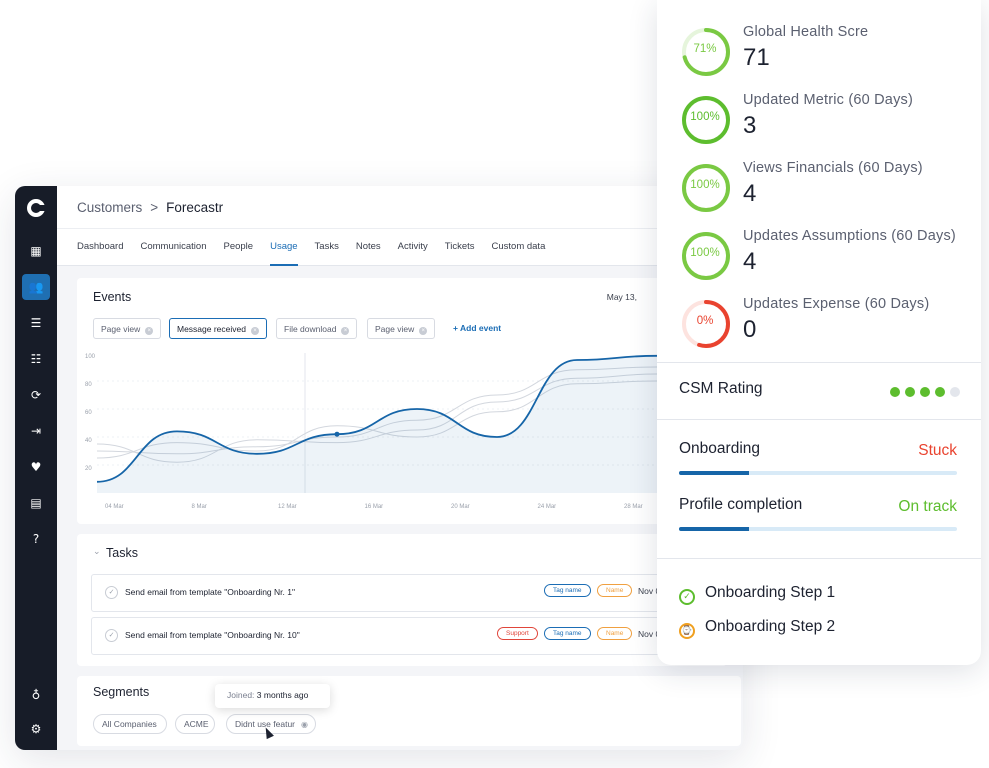  What do you see at coordinates (831, 324) in the screenshot?
I see `health-metric: 0% Updates Expense (60 Days) 0` at bounding box center [831, 324].